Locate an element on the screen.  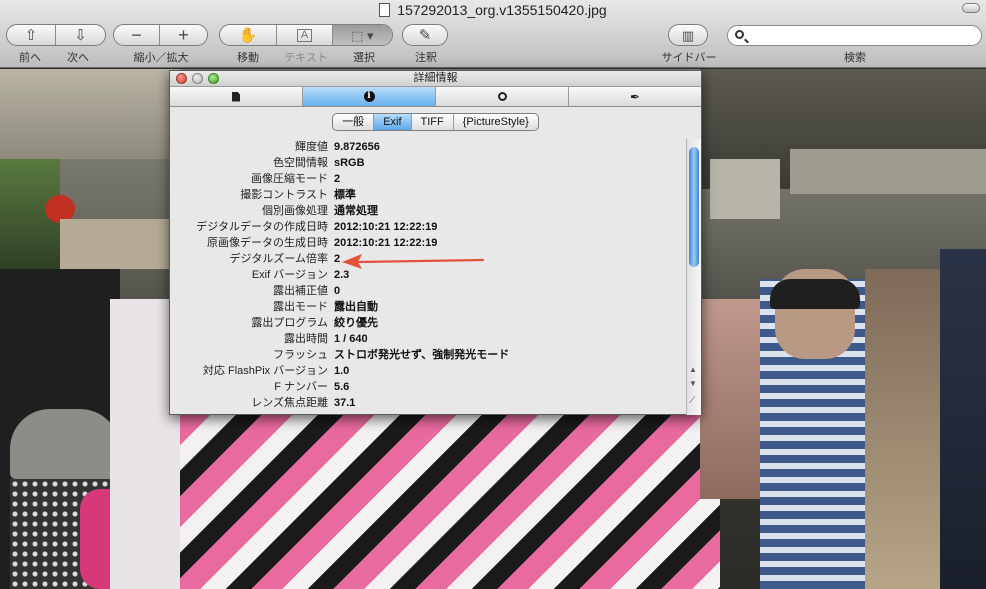
scroll-thumb is located at coordinates (694, 207).